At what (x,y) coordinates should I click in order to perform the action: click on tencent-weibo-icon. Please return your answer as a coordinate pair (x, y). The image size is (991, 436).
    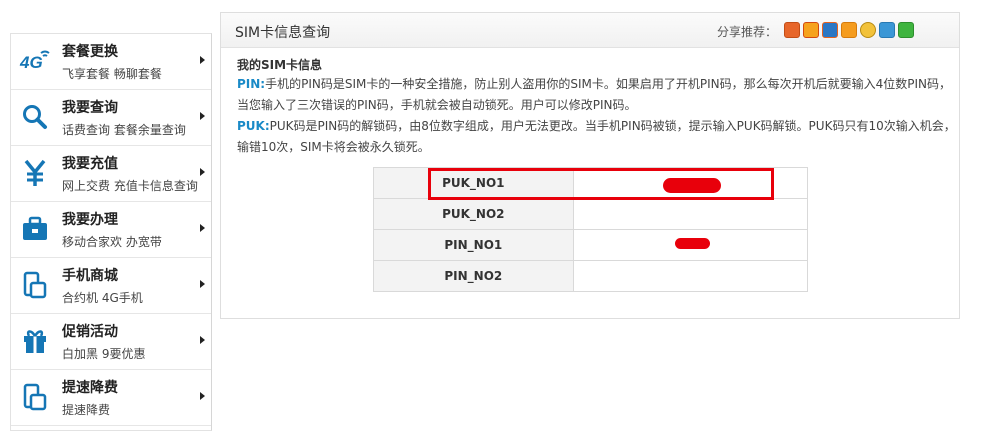
    Looking at the image, I should click on (811, 30).